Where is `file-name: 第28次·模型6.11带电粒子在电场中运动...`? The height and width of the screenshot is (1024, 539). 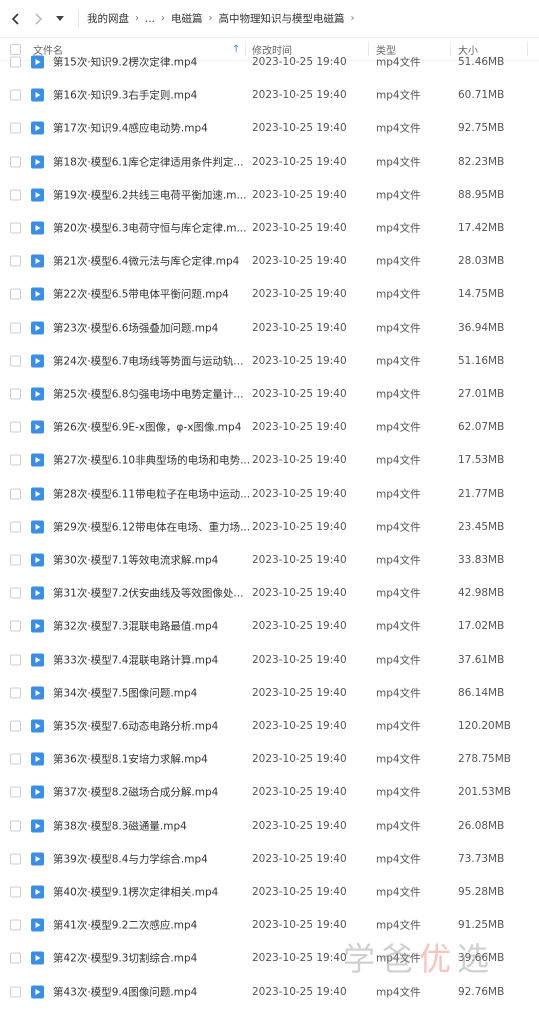
file-name: 第28次·模型6.11带电粒子在电场中运动... is located at coordinates (151, 493).